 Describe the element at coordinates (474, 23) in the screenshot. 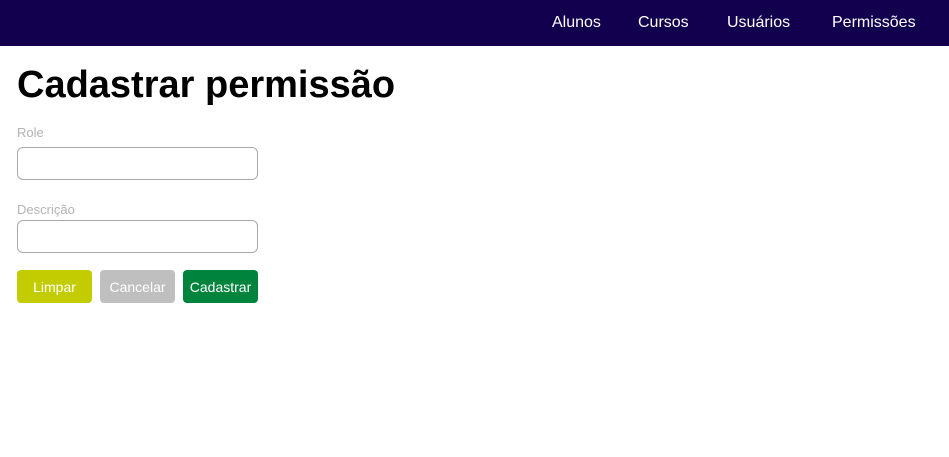

I see `top-navbar: Alunos Cursos Usuários Permissões` at that location.